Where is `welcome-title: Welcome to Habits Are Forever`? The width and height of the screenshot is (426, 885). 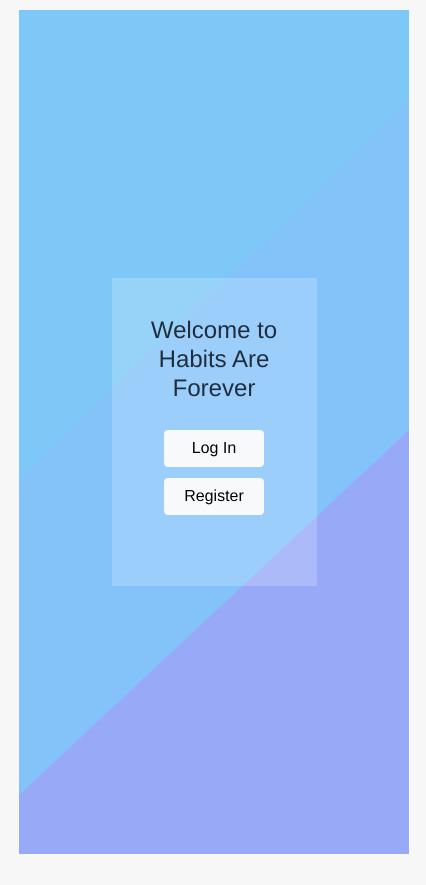
welcome-title: Welcome to Habits Are Forever is located at coordinates (214, 359).